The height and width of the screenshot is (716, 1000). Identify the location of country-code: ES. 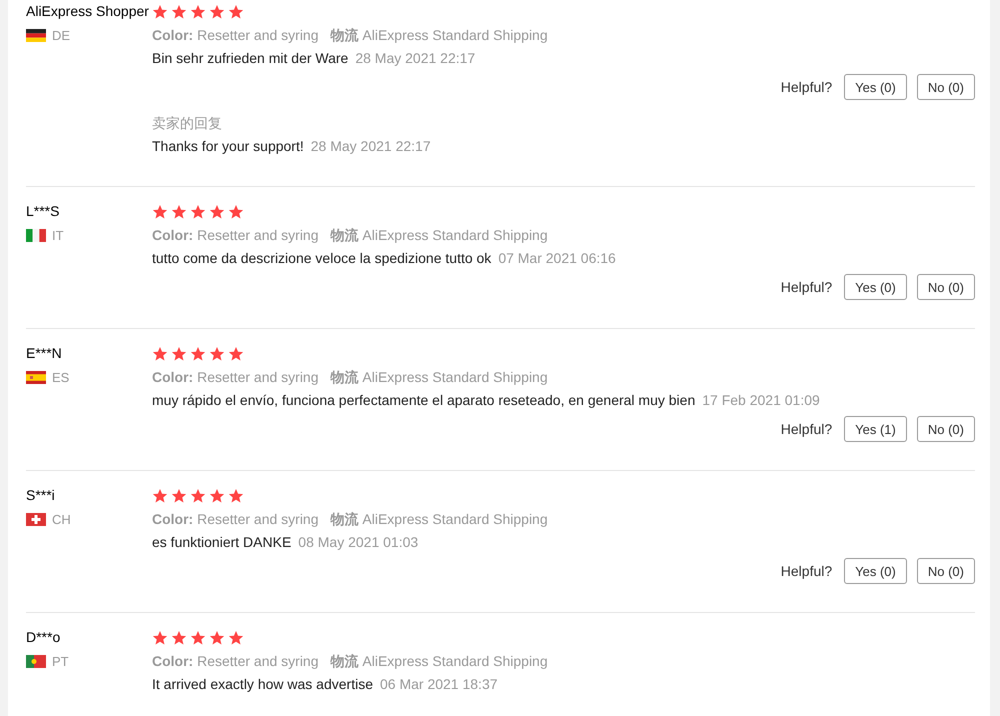
(61, 377).